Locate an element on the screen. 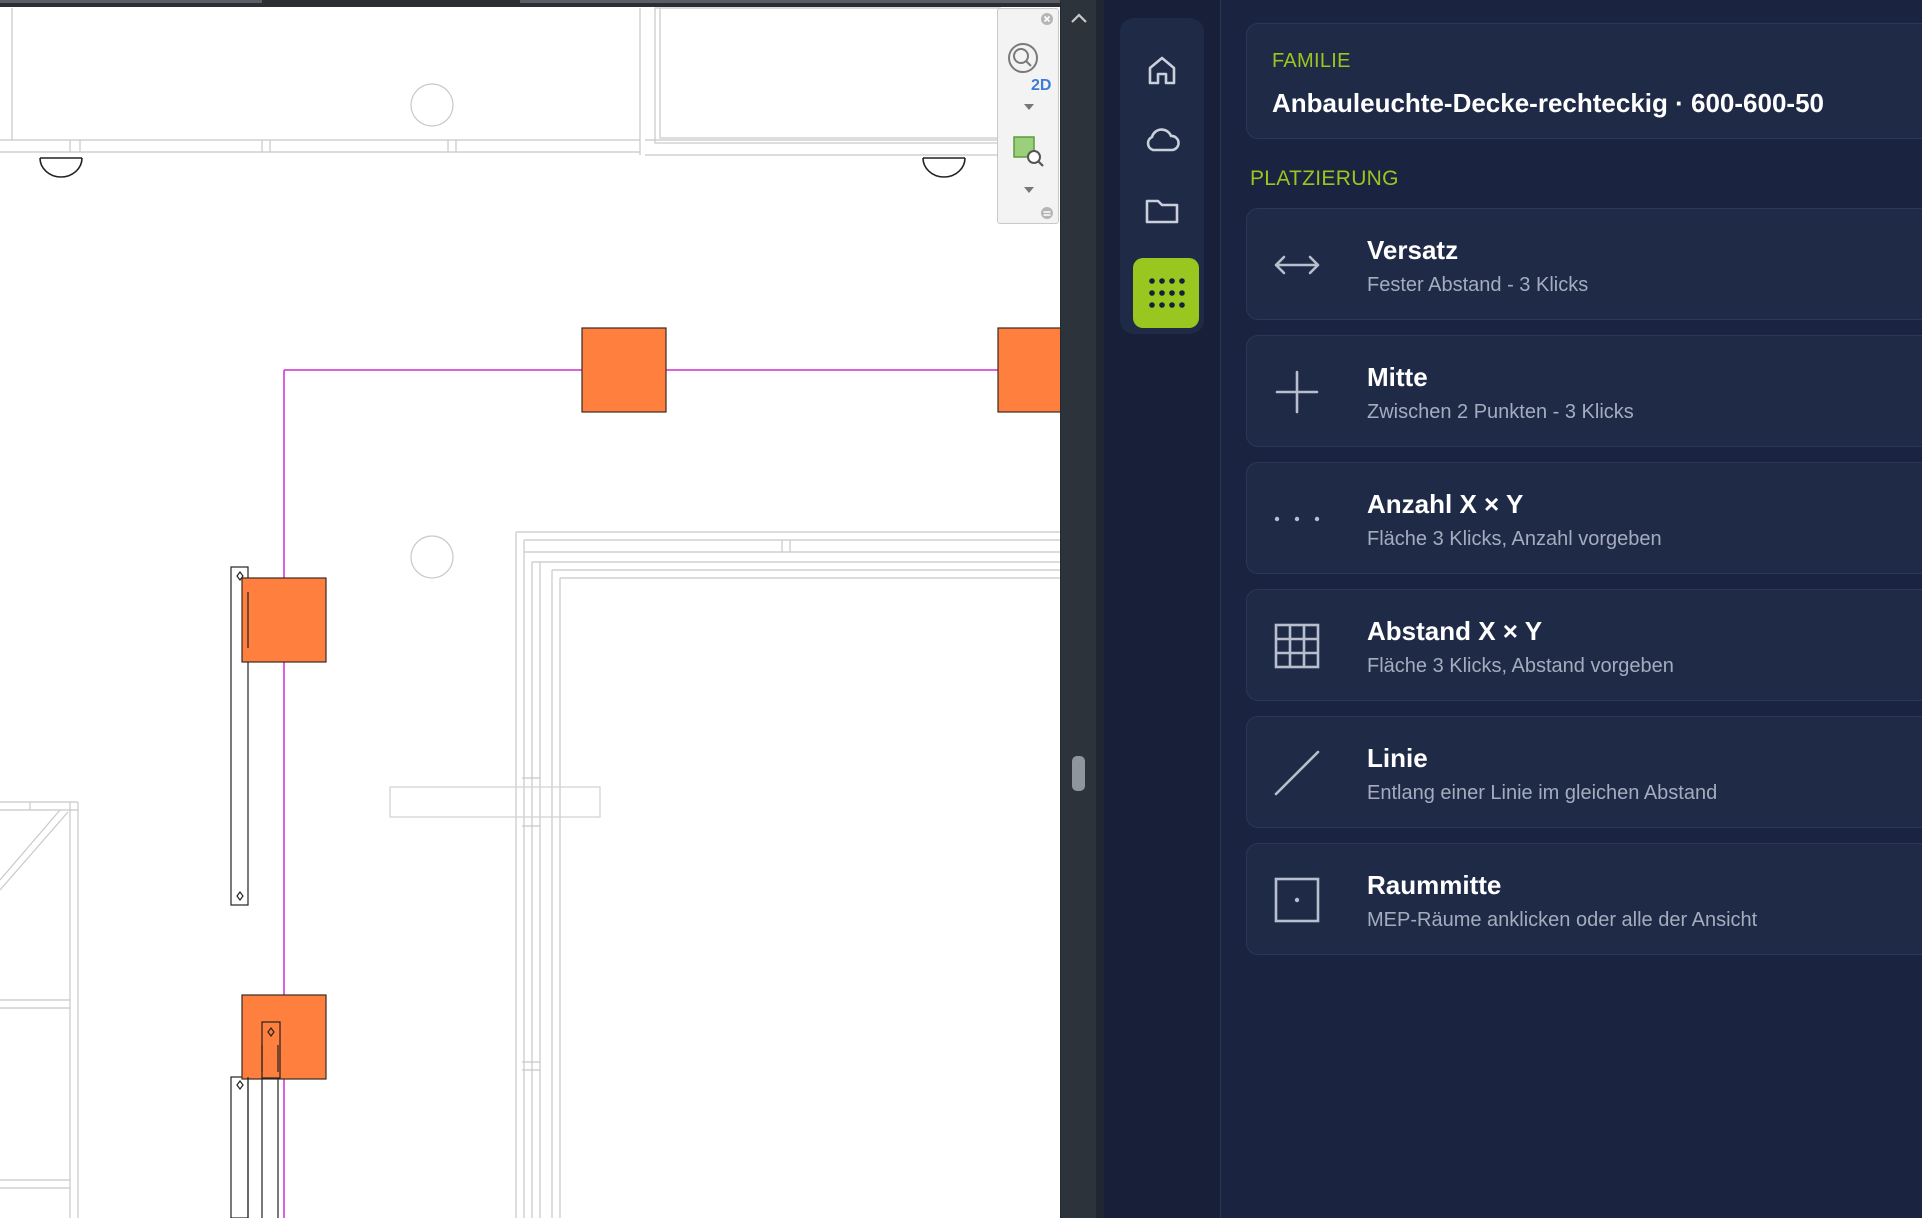 This screenshot has width=1922, height=1218. placement-option-versatz: Versatz Fester Abstand - 3 Klicks is located at coordinates (1584, 264).